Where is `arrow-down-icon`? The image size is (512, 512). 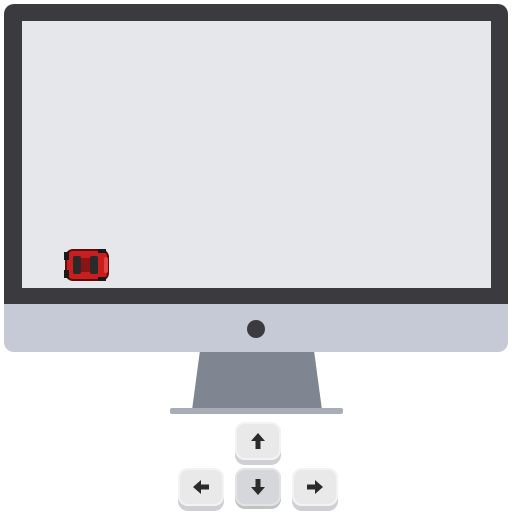 arrow-down-icon is located at coordinates (258, 487).